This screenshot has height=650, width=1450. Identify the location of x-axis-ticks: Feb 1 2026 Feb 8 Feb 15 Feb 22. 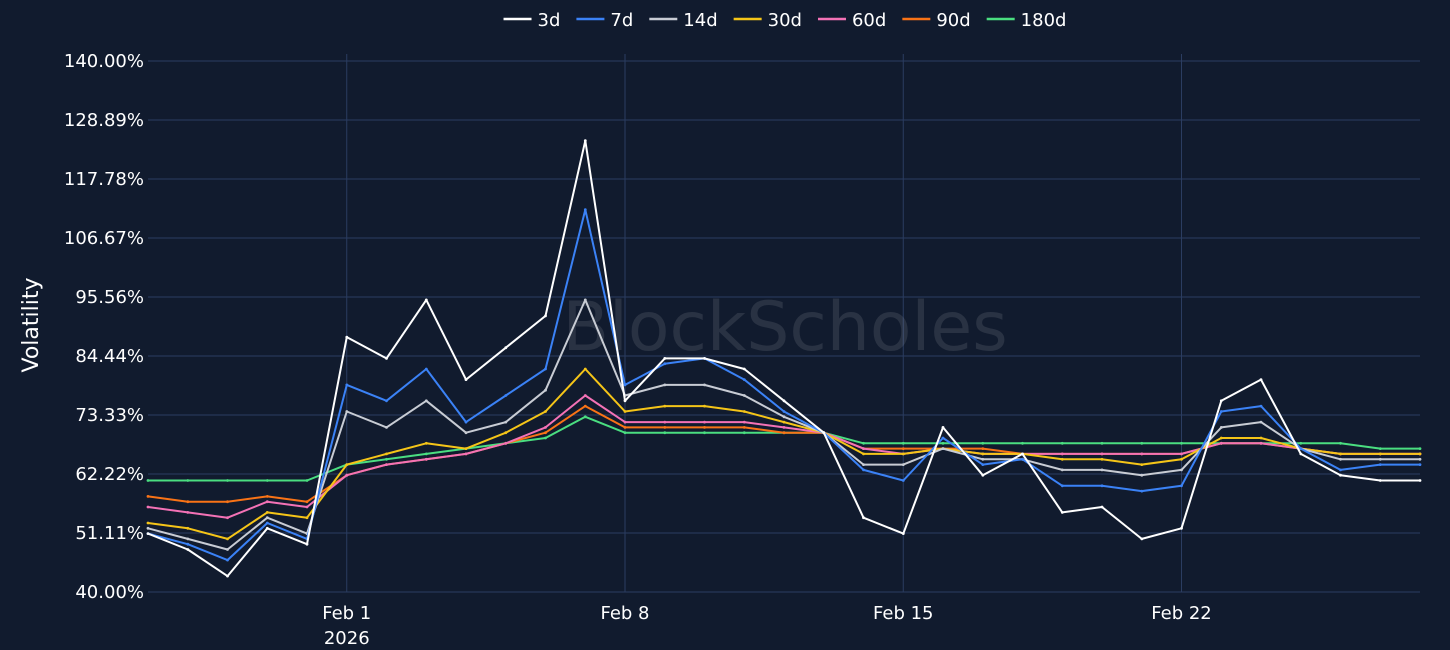
(767, 626).